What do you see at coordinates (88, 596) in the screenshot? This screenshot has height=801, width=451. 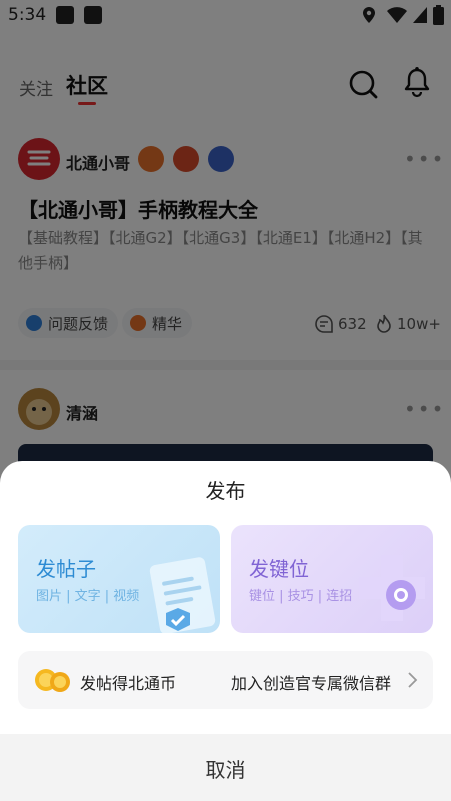 I see `create-post-subtitle: 图片 | 文字 | 视频` at bounding box center [88, 596].